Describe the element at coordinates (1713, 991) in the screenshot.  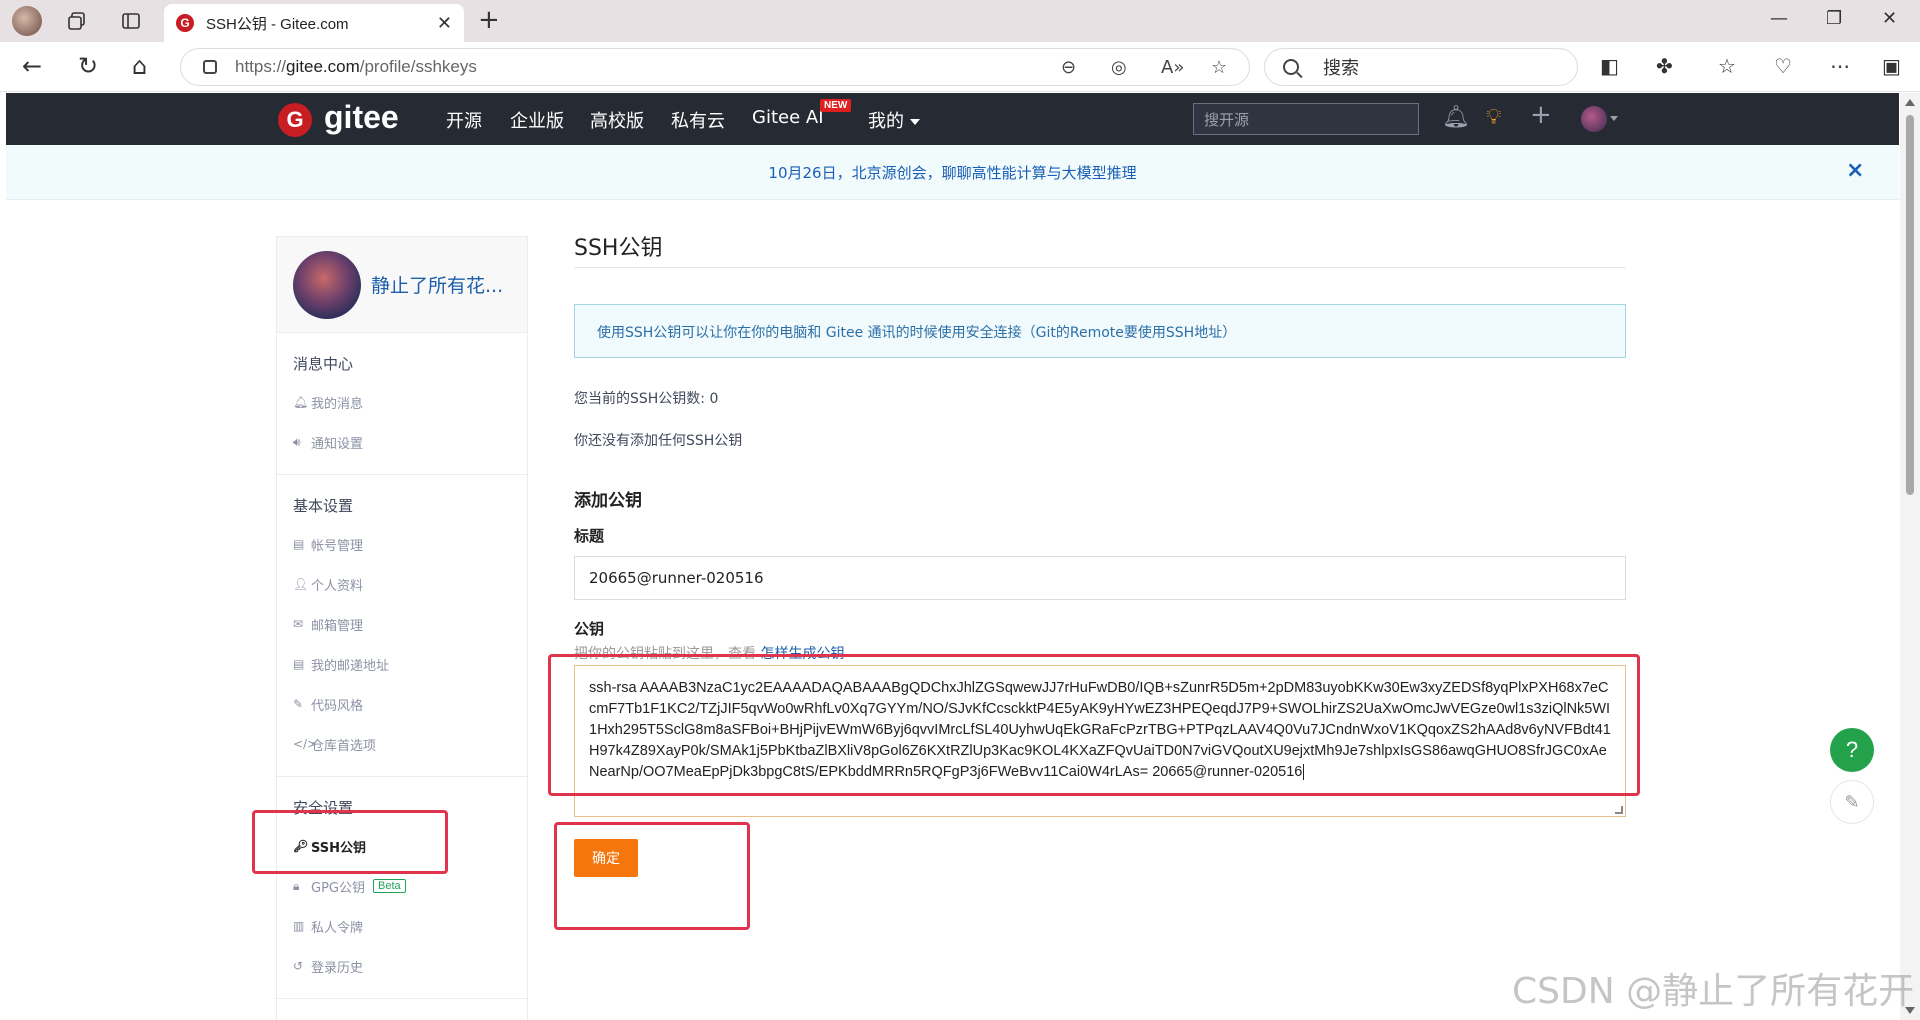
I see `csdn-watermark: CSDN @静止了所有花开` at that location.